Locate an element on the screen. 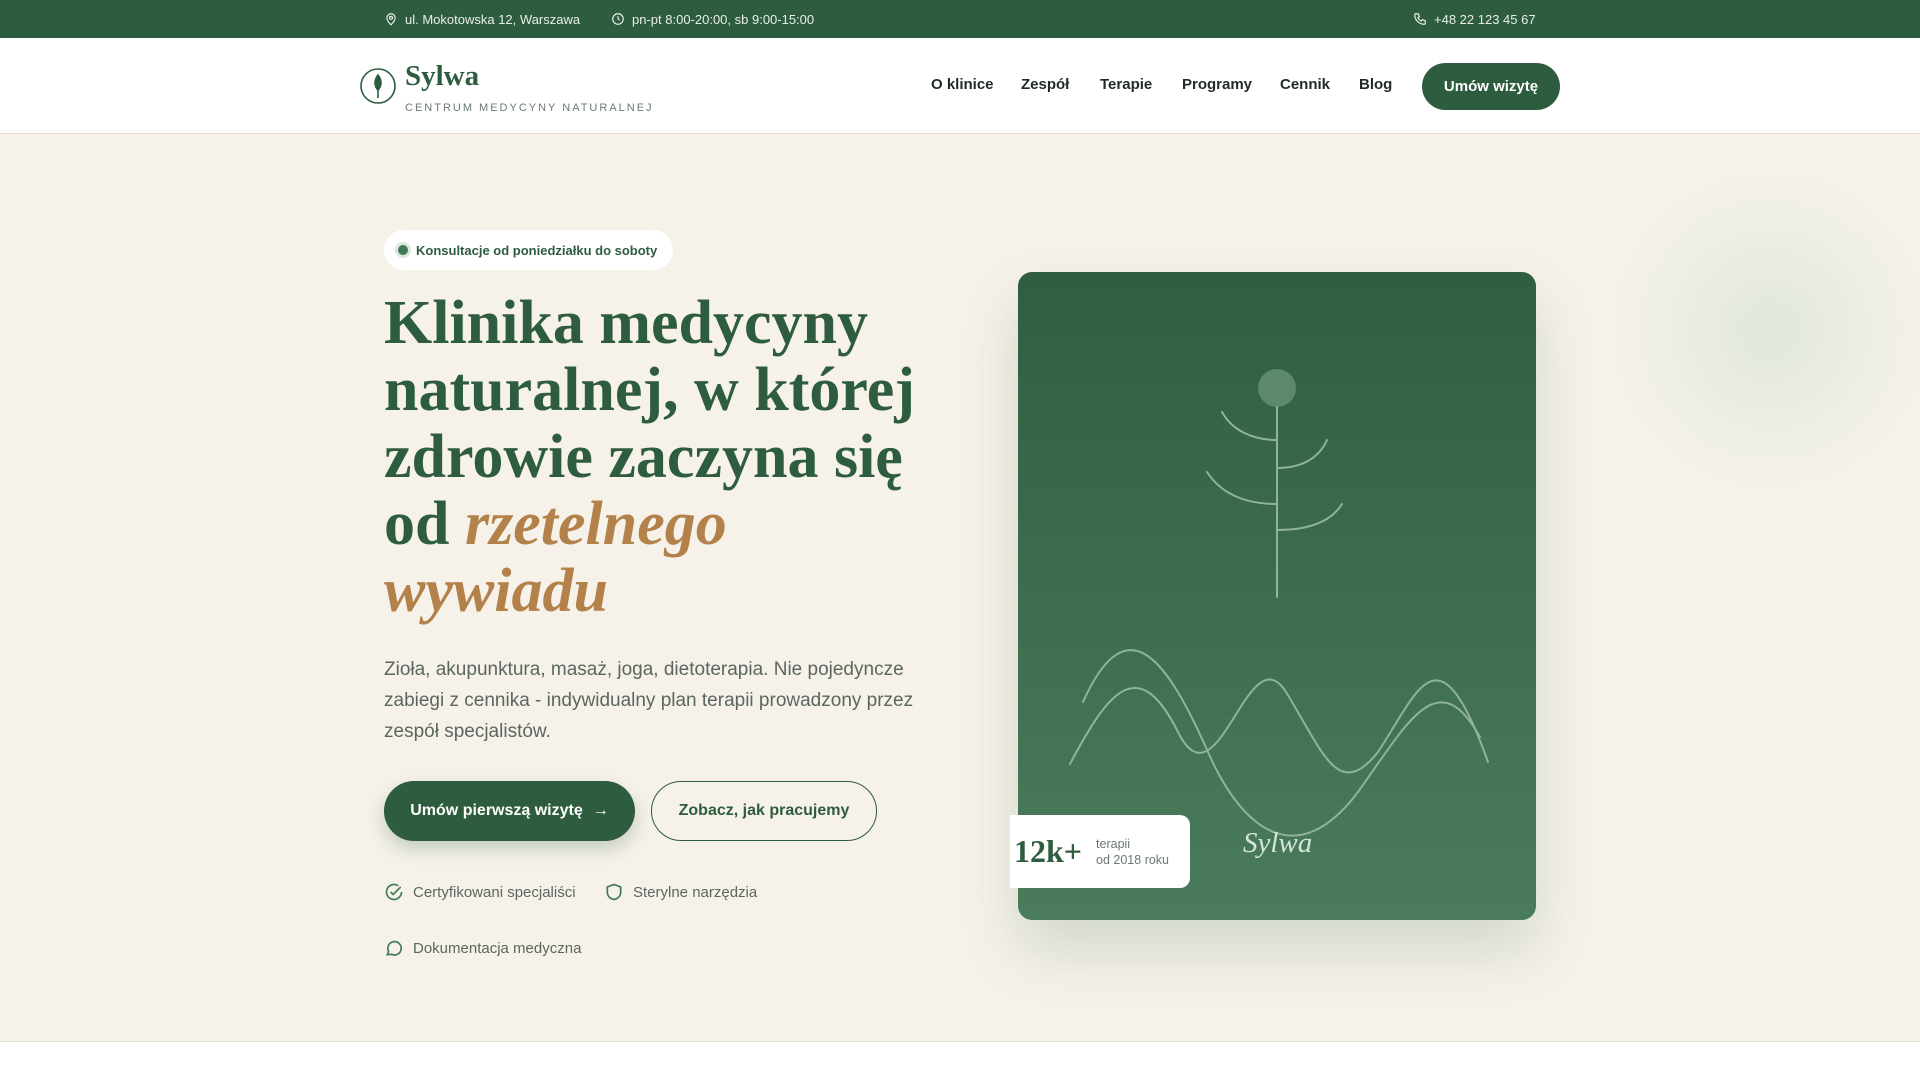  therapies-stat: 12k+ terapii od 2018 roku is located at coordinates (1100, 851).